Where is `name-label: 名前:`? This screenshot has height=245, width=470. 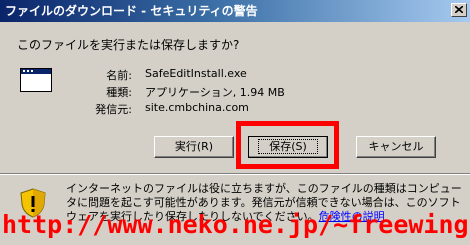
name-label: 名前: is located at coordinates (119, 75).